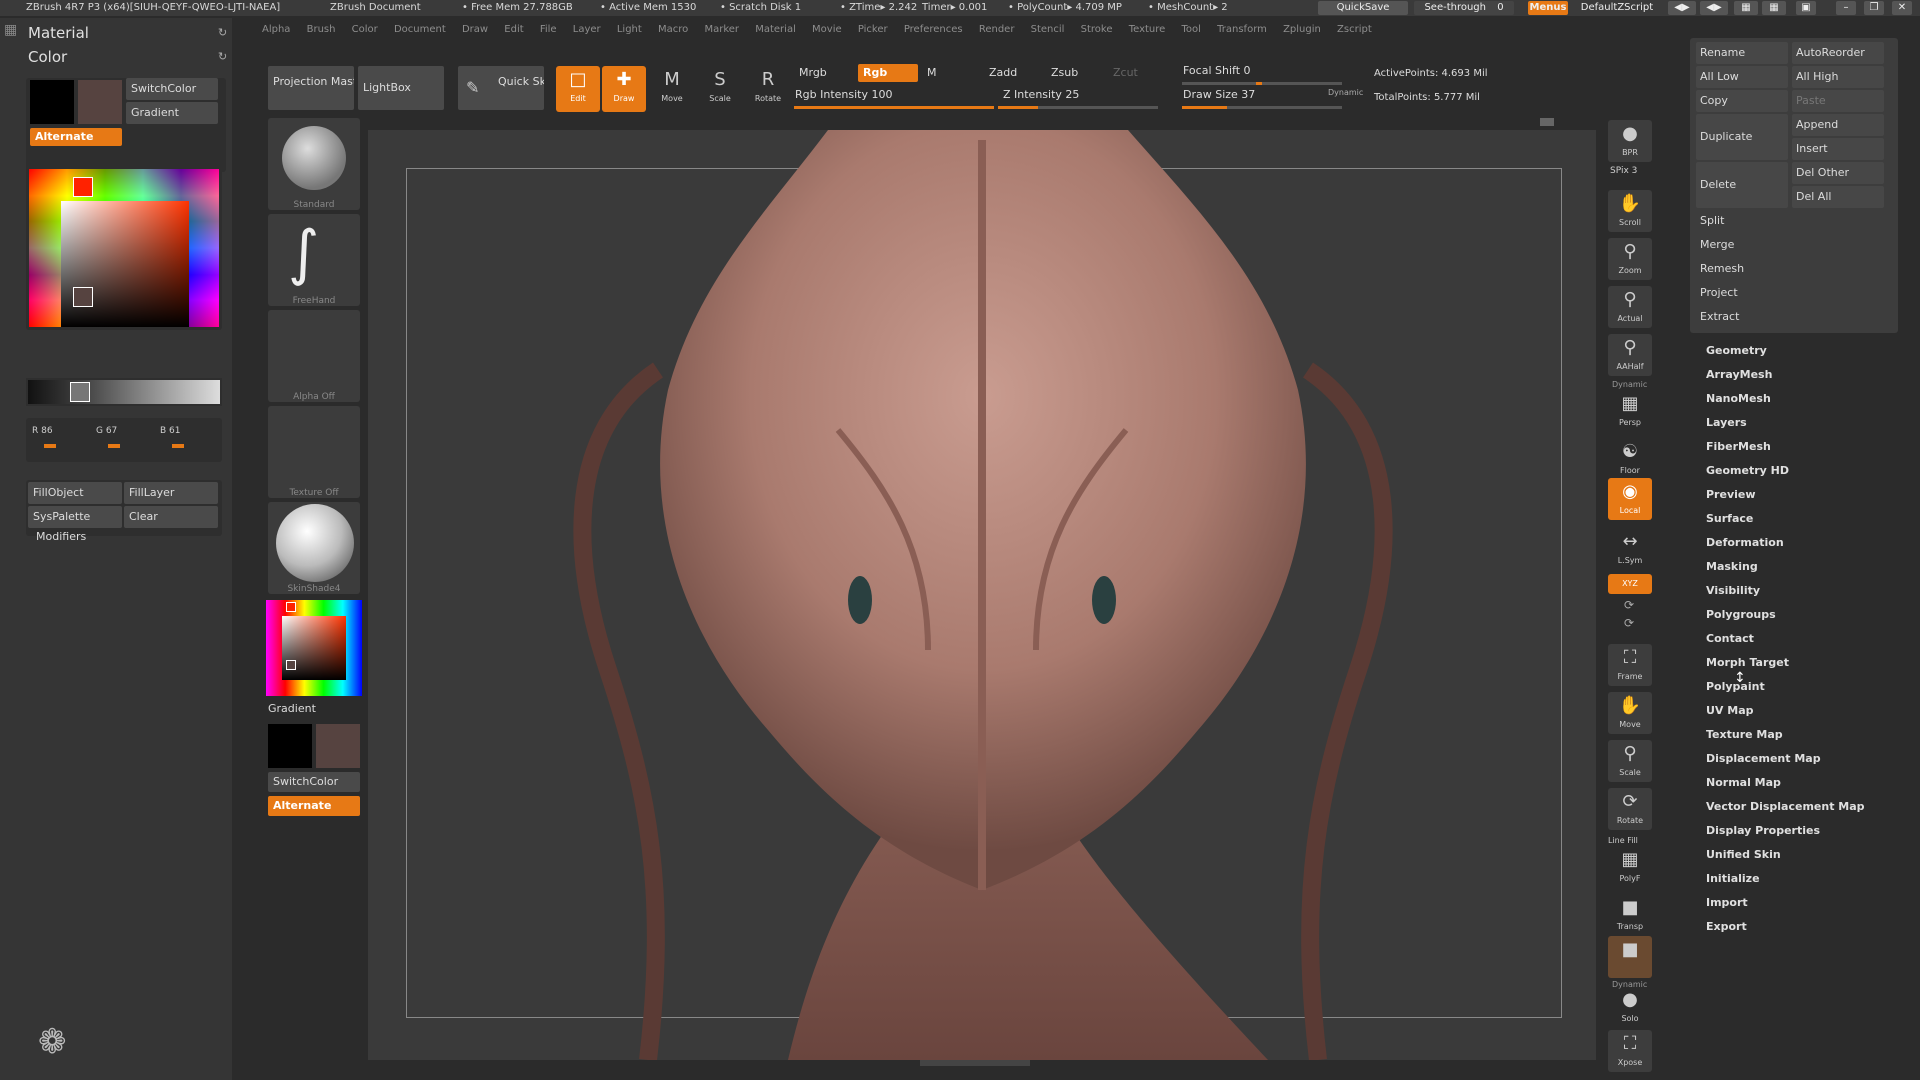 The width and height of the screenshot is (1920, 1080). Describe the element at coordinates (1745, 542) in the screenshot. I see `submenu-deformation: Deformation` at that location.